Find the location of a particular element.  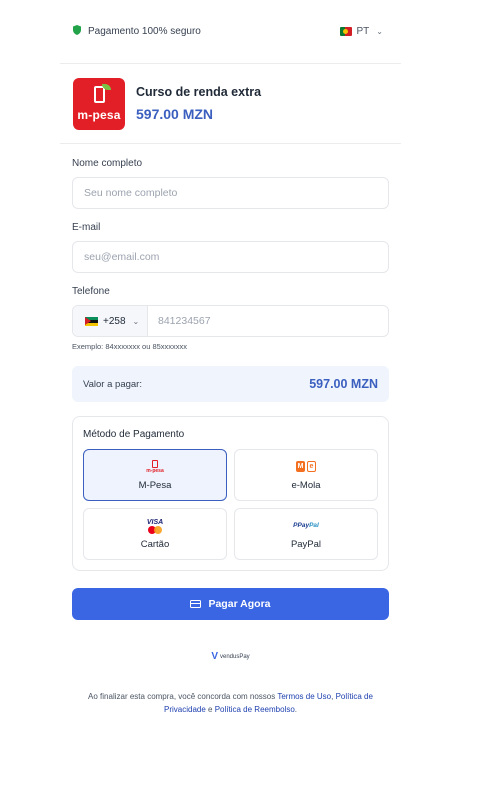

amount-value: 597.00 MZN is located at coordinates (343, 384).